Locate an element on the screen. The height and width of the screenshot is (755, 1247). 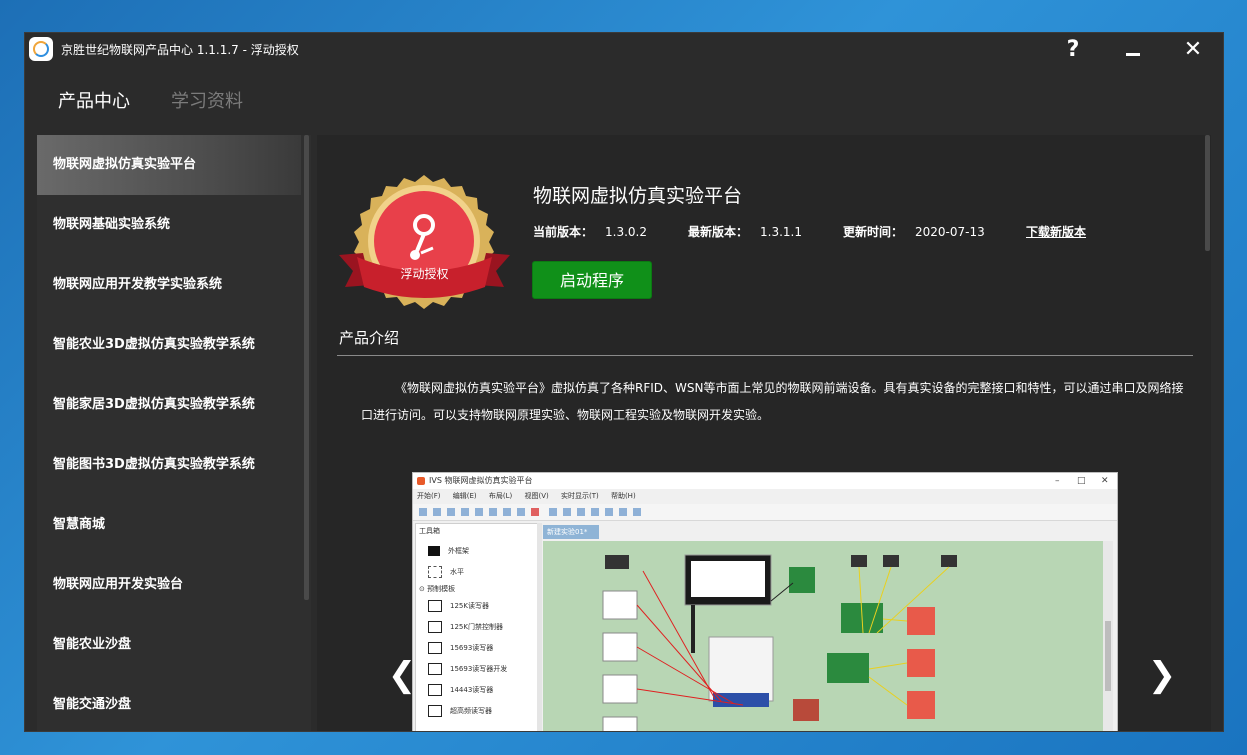
ss-panel-item: 125K门禁控制器 is located at coordinates (476, 627).